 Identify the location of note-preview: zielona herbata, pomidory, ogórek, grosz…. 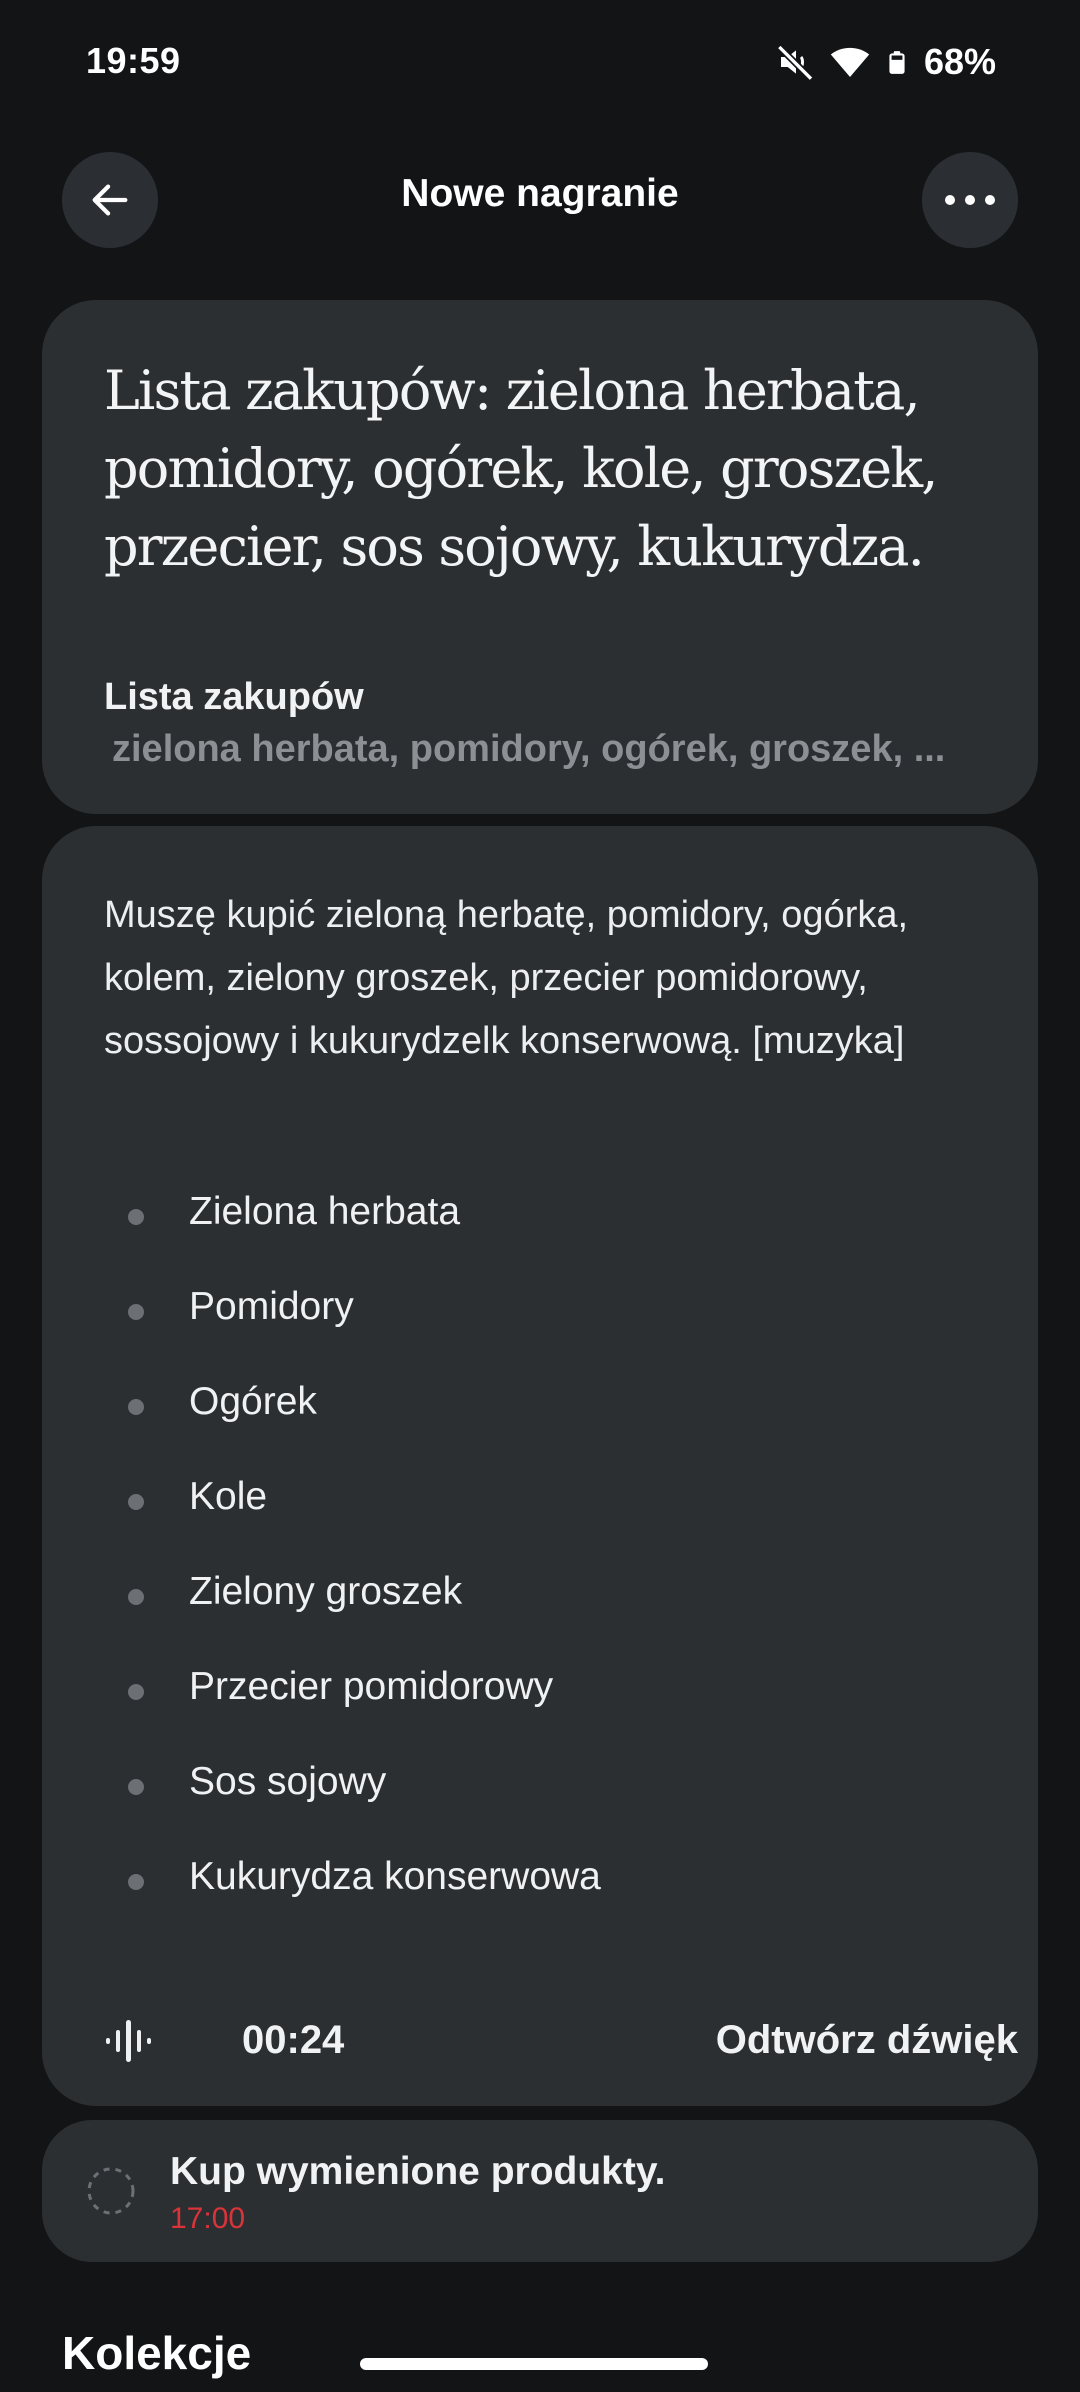
(529, 749).